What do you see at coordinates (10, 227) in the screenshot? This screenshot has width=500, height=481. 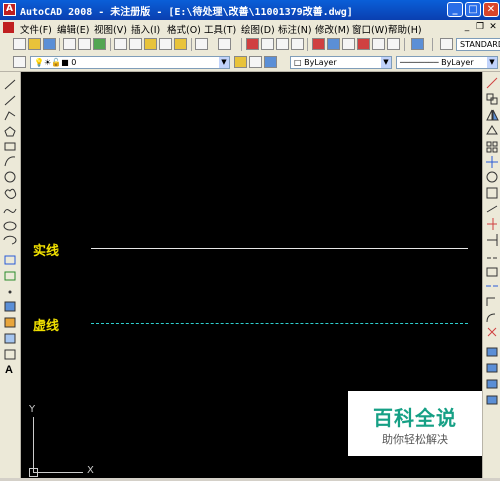 I see `draw-toolbar-icons: A` at bounding box center [10, 227].